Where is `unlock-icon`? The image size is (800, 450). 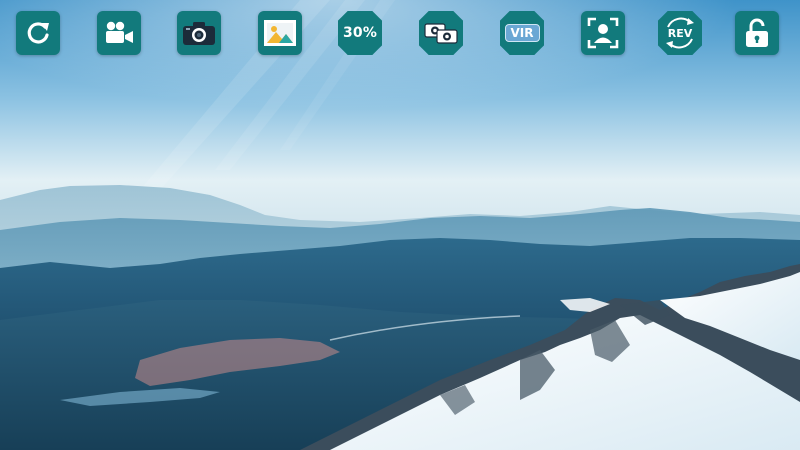 unlock-icon is located at coordinates (757, 33).